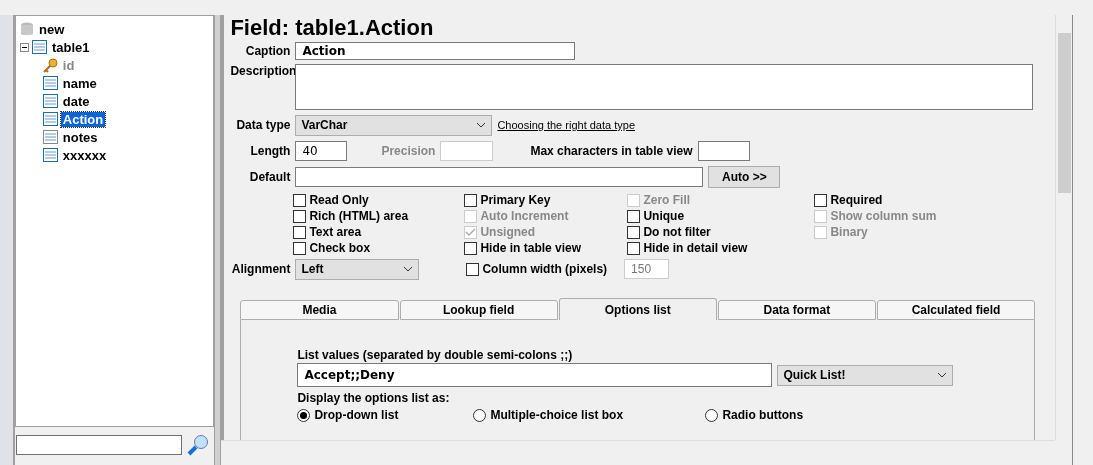  Describe the element at coordinates (435, 51) in the screenshot. I see `caption-field: Action` at that location.